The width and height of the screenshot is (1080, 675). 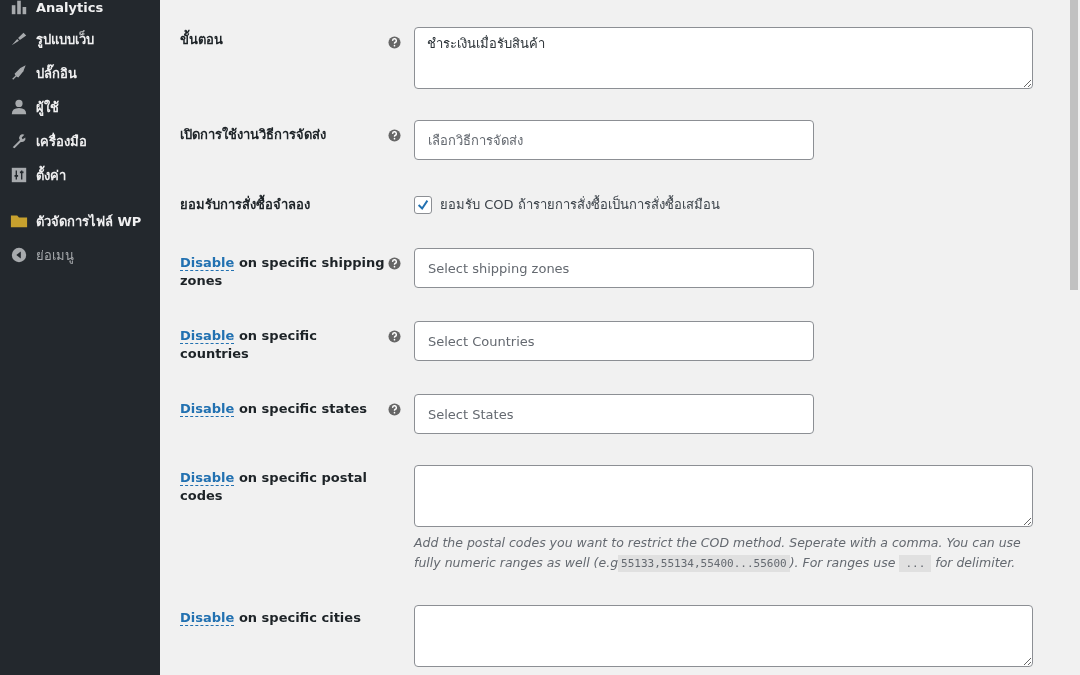 I want to click on sidebar-item: รูปแบบเว็บ, so click(x=80, y=39).